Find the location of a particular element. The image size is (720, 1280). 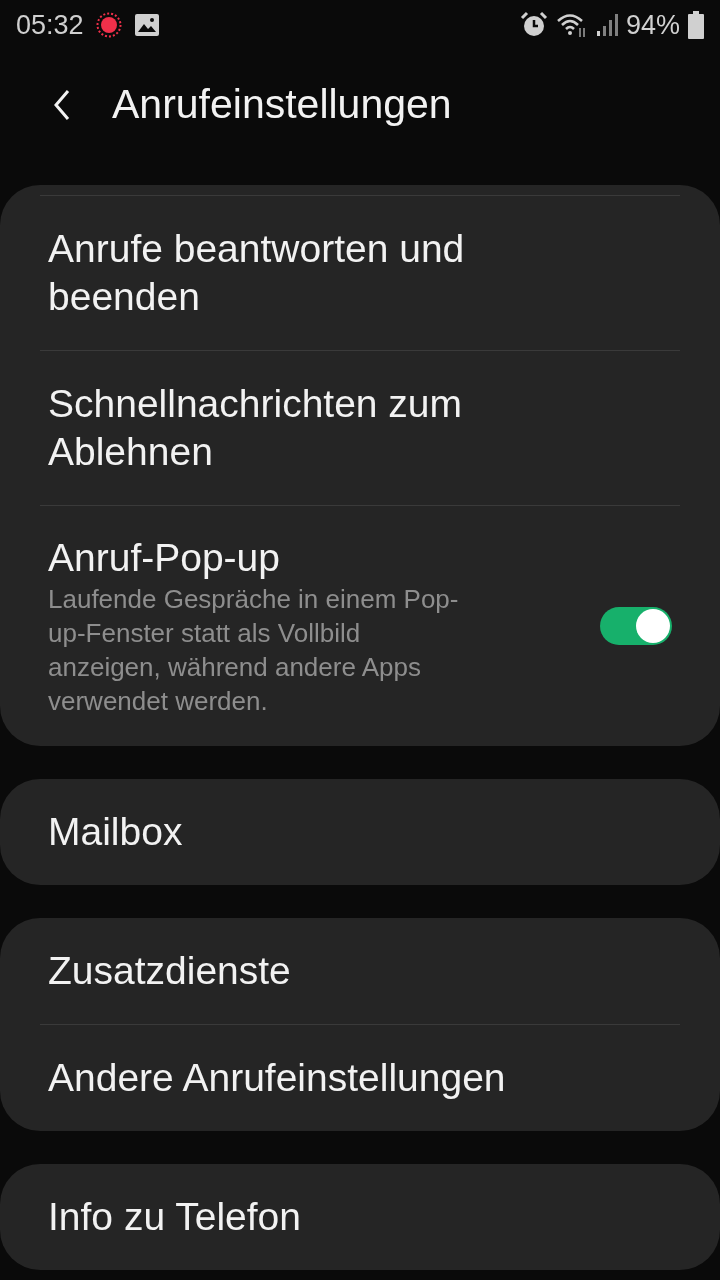

alarm-icon is located at coordinates (533, 25).